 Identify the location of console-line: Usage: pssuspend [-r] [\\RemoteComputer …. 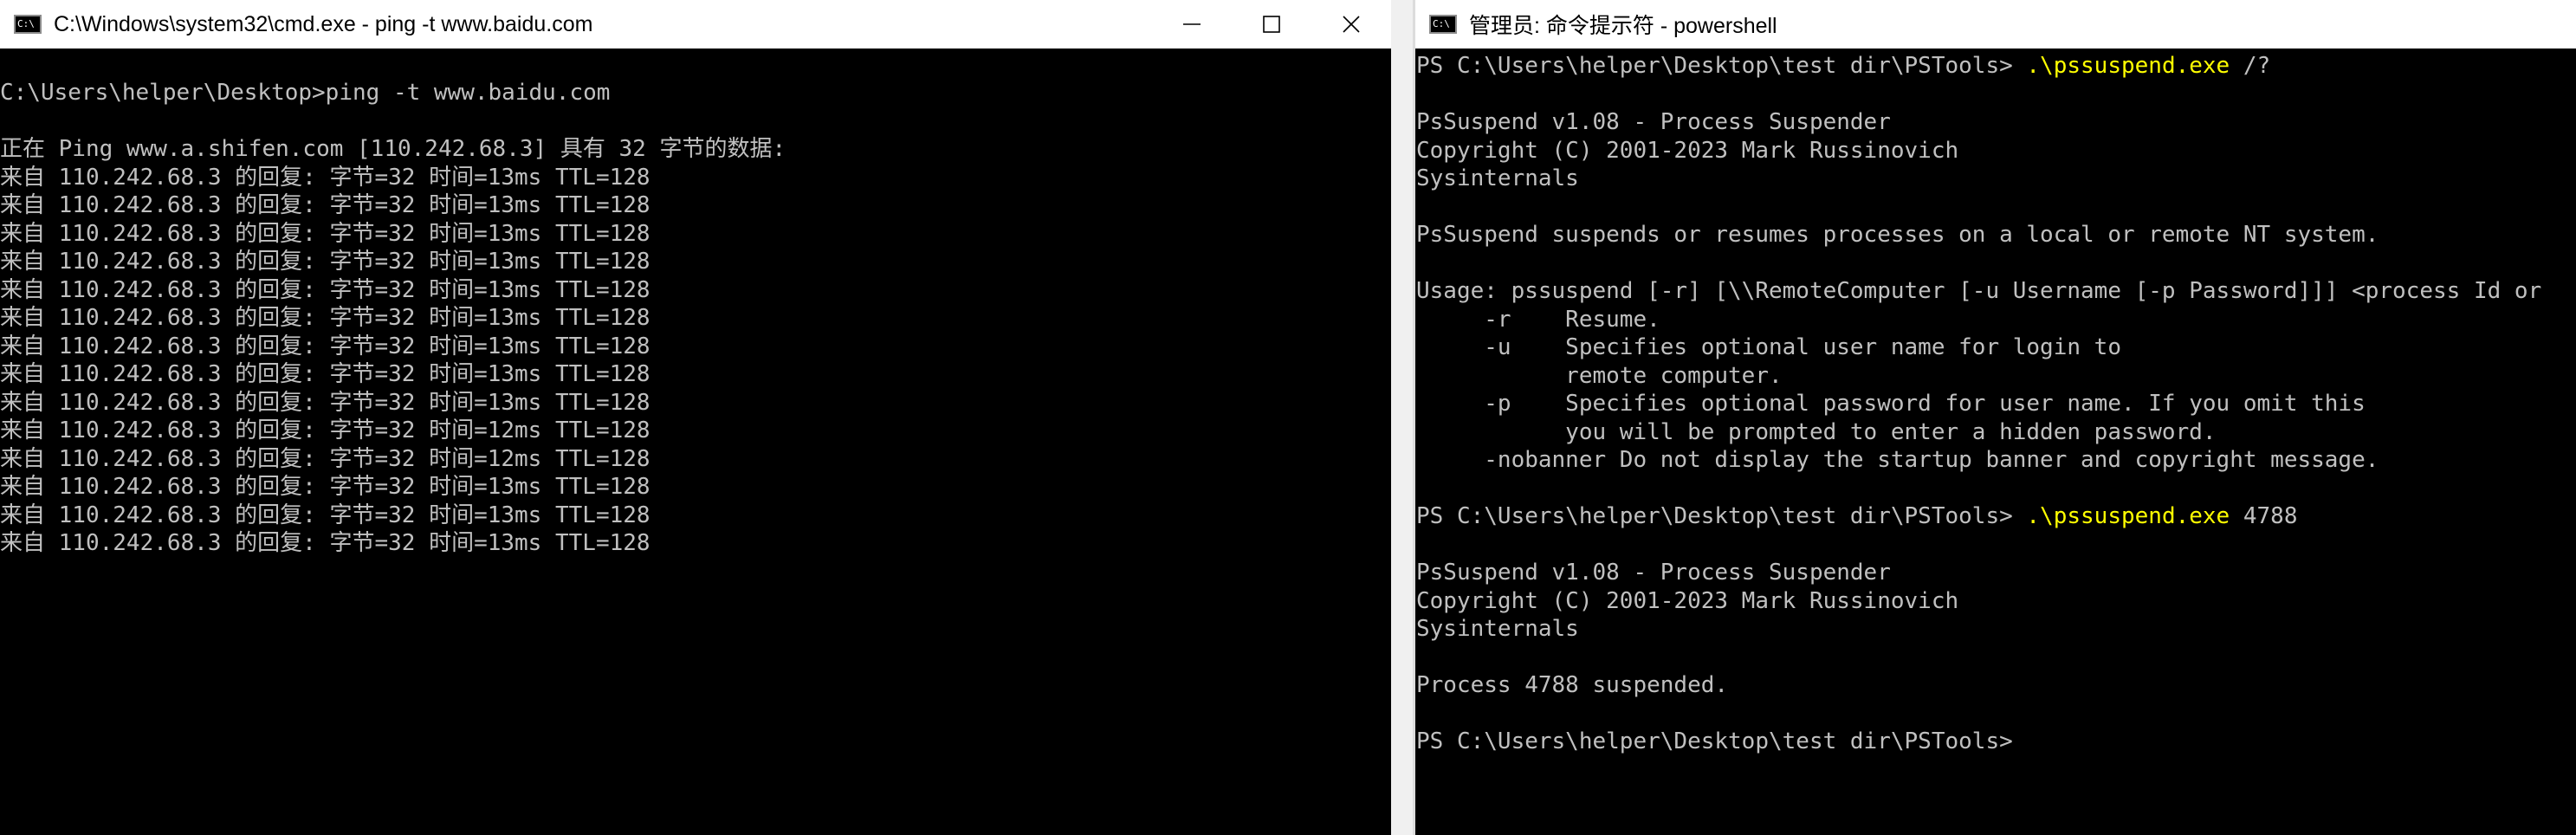
(1979, 291).